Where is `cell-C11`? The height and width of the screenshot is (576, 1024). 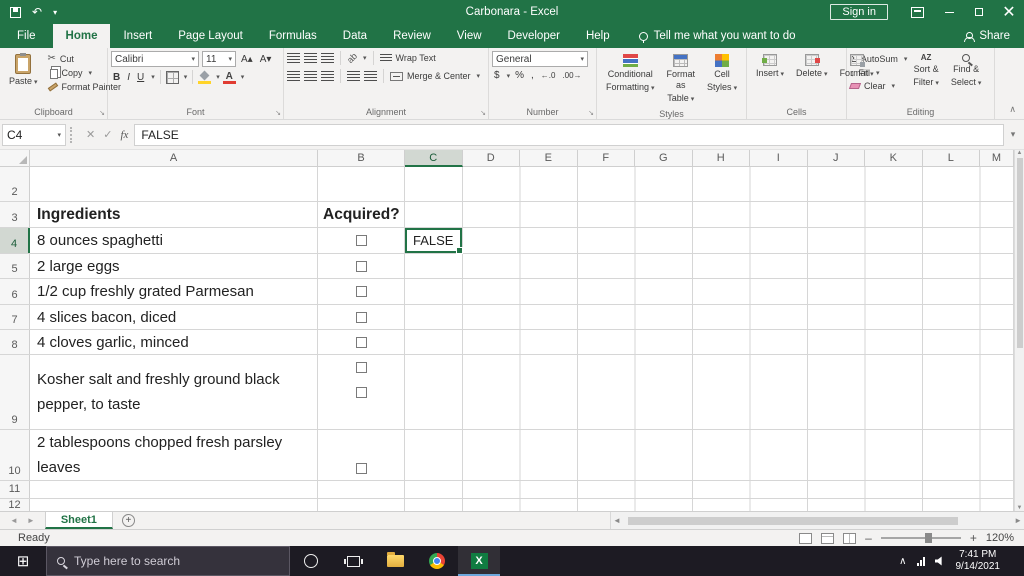
cell-C11 is located at coordinates (434, 489).